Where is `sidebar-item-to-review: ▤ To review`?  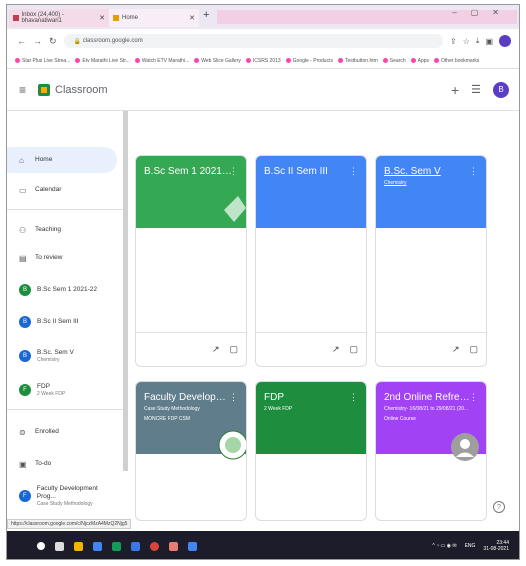 sidebar-item-to-review: ▤ To review is located at coordinates (62, 258).